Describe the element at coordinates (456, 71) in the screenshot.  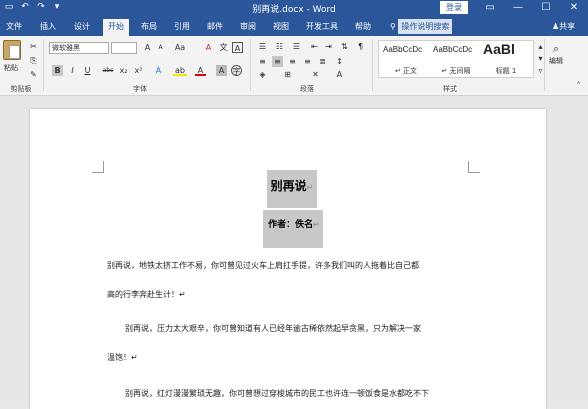
I see `style-name: ↵ 无间隔` at that location.